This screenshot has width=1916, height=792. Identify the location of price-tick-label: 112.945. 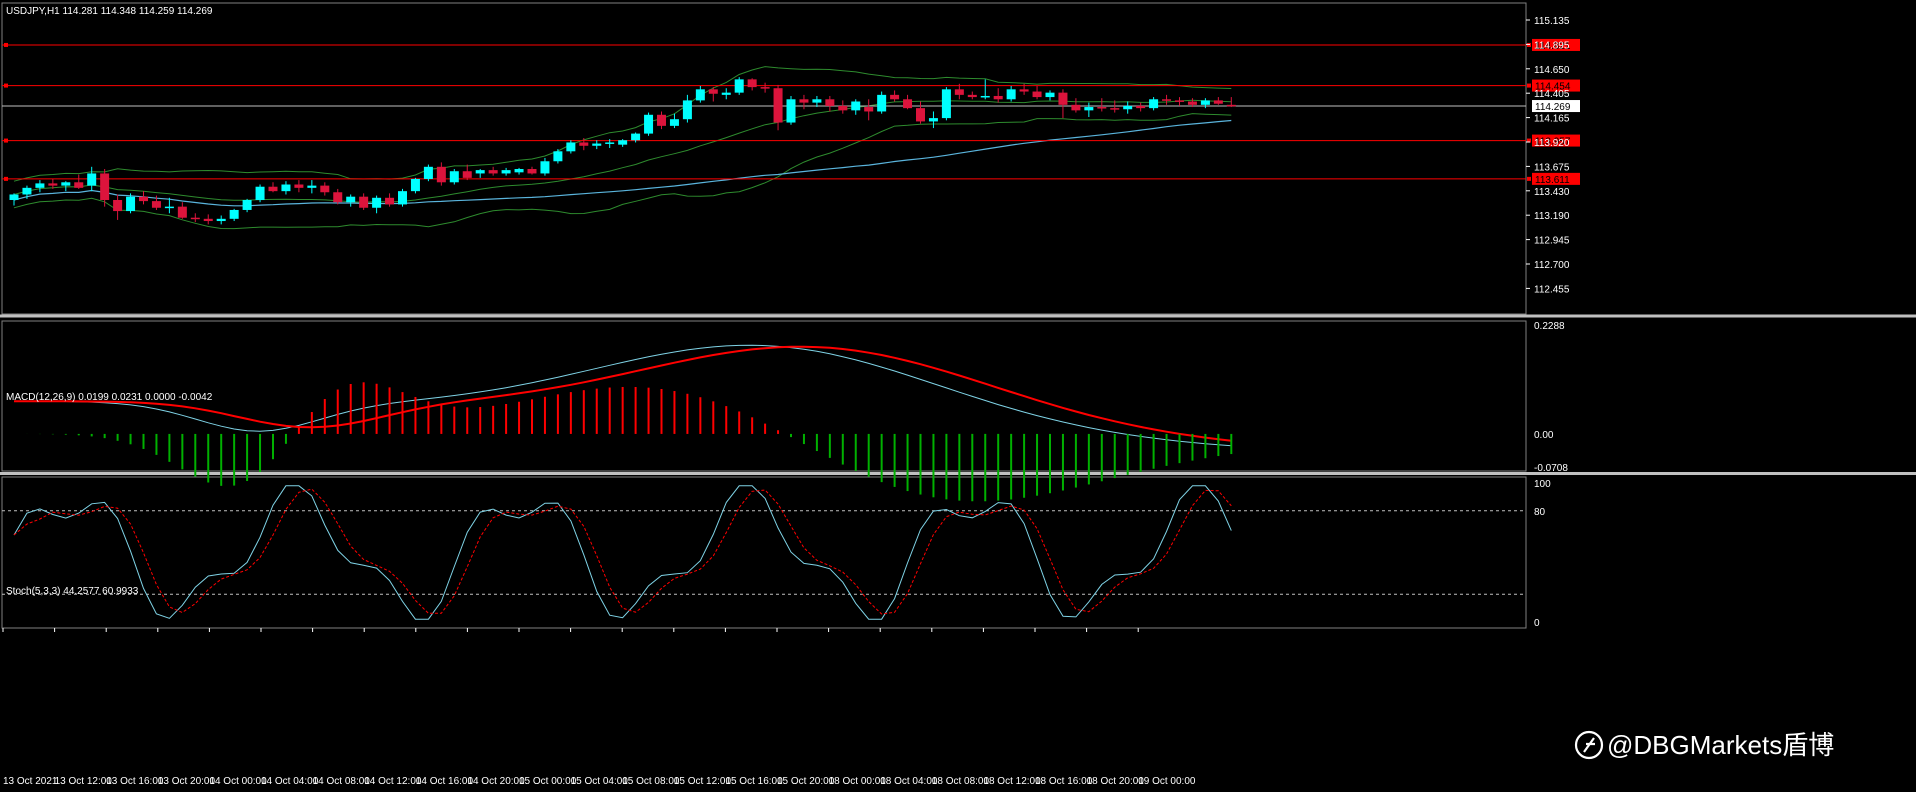
(1552, 241).